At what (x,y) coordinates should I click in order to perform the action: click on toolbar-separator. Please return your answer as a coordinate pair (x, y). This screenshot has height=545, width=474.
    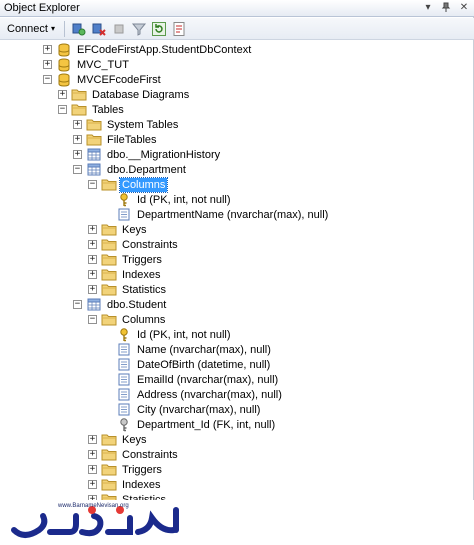
    Looking at the image, I should click on (64, 28).